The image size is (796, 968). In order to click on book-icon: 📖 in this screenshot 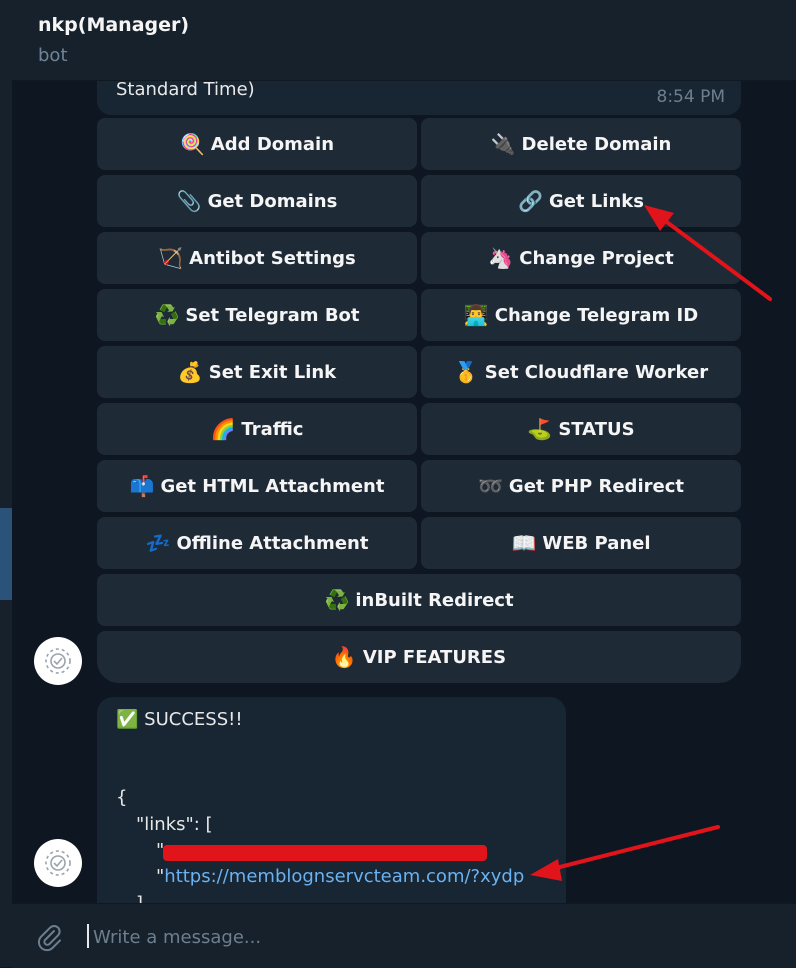, I will do `click(524, 543)`.